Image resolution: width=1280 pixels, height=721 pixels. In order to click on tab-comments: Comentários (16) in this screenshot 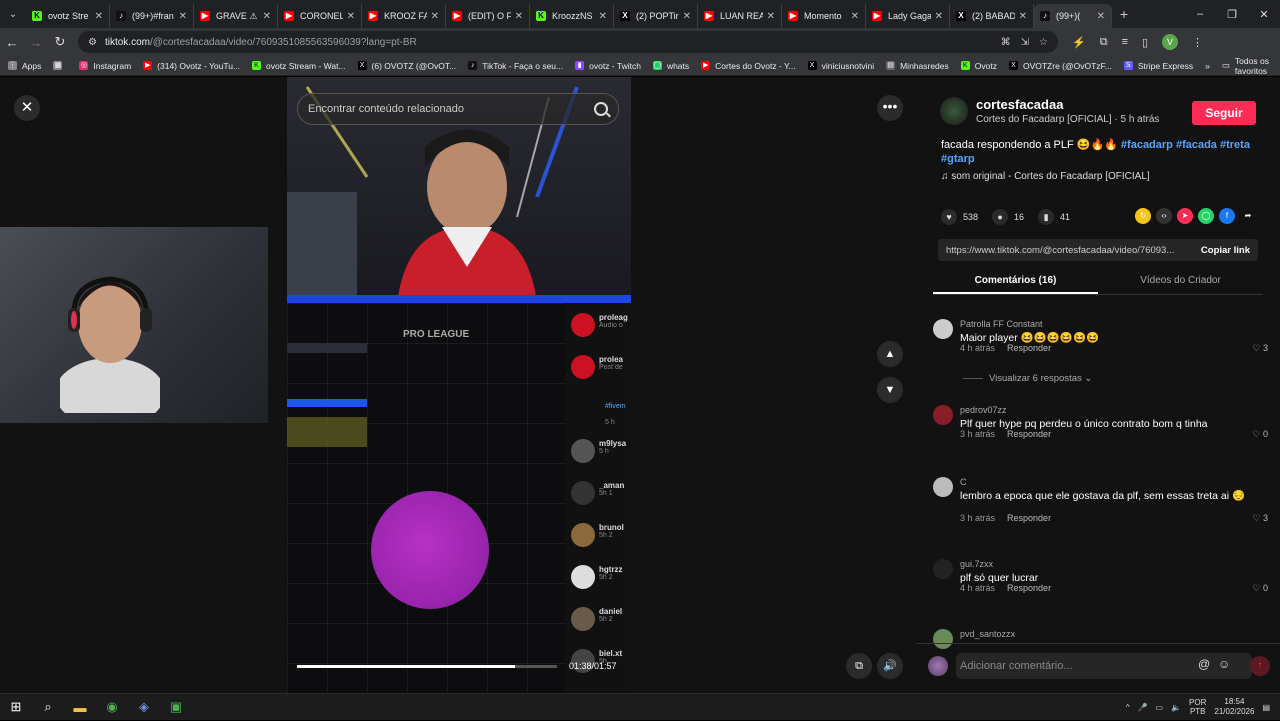, I will do `click(1015, 283)`.